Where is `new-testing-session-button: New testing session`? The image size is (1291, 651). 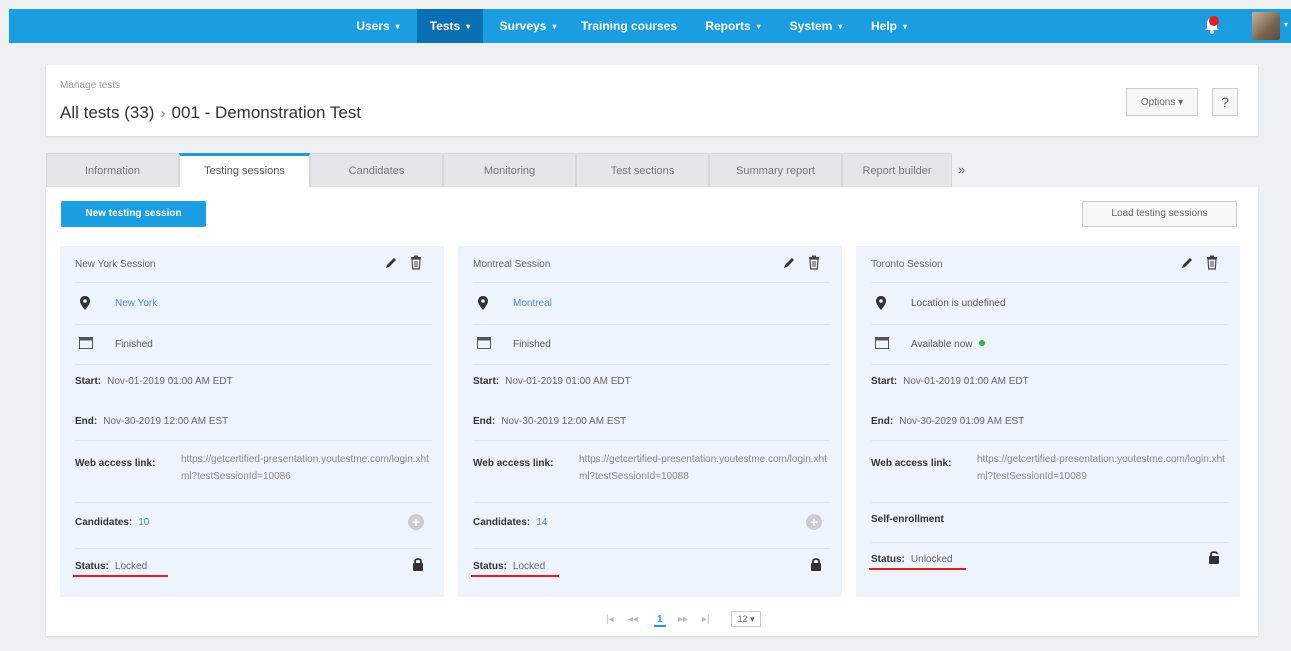 new-testing-session-button: New testing session is located at coordinates (133, 214).